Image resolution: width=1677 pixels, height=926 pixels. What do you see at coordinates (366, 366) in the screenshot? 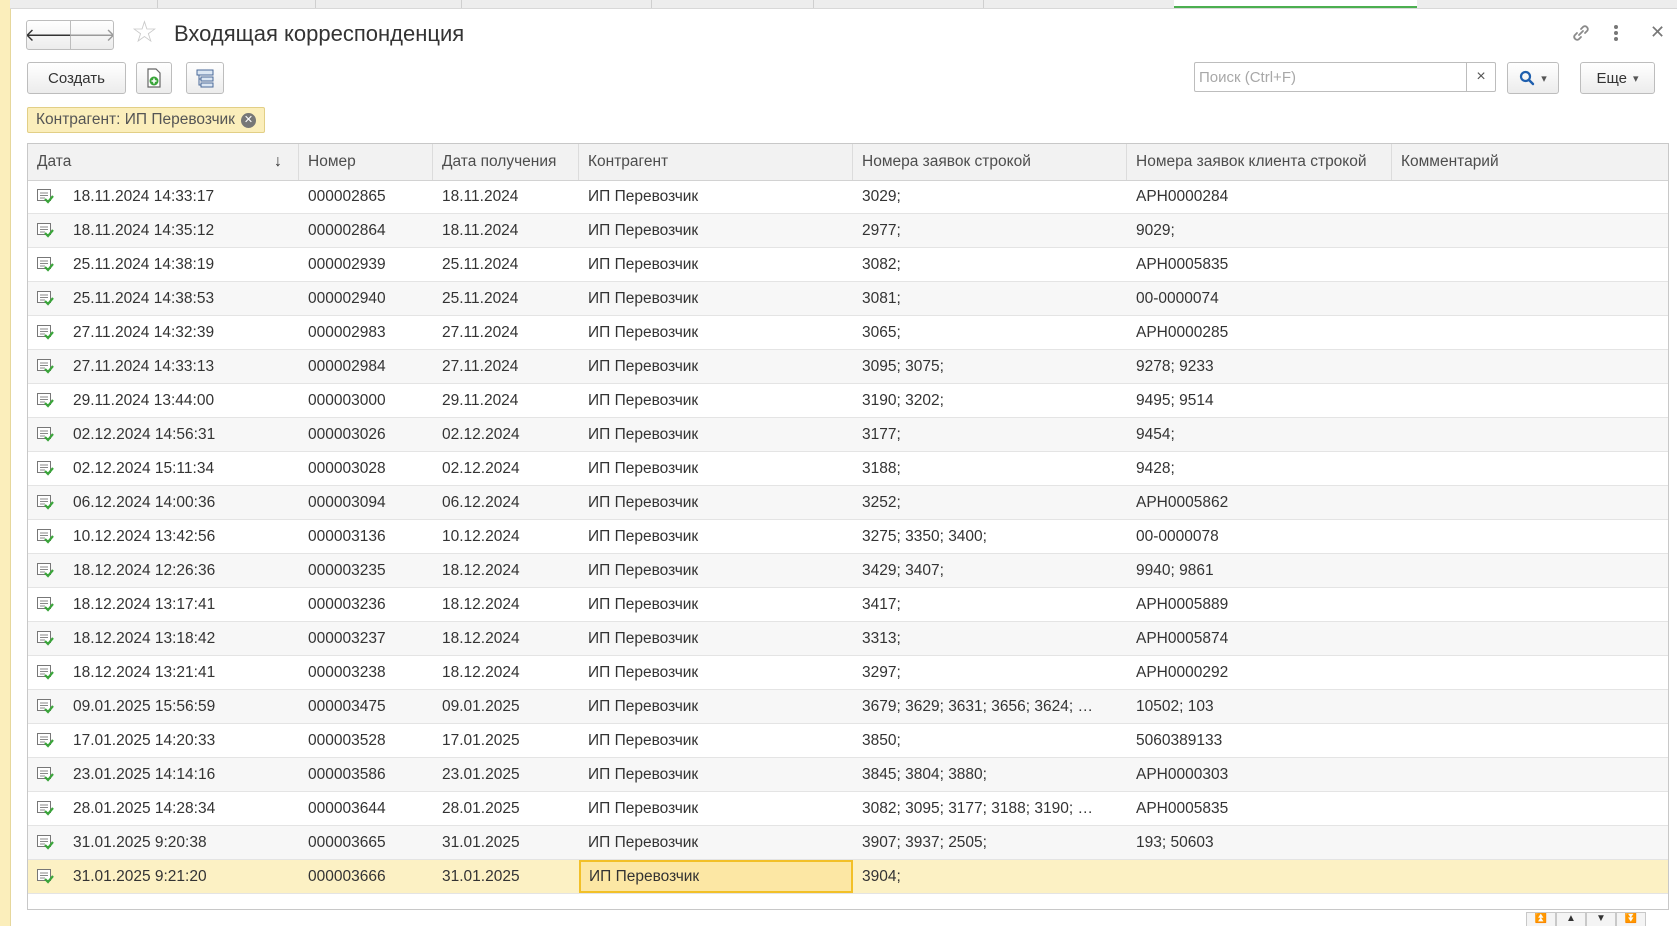
I see `cell-number: 000002984` at bounding box center [366, 366].